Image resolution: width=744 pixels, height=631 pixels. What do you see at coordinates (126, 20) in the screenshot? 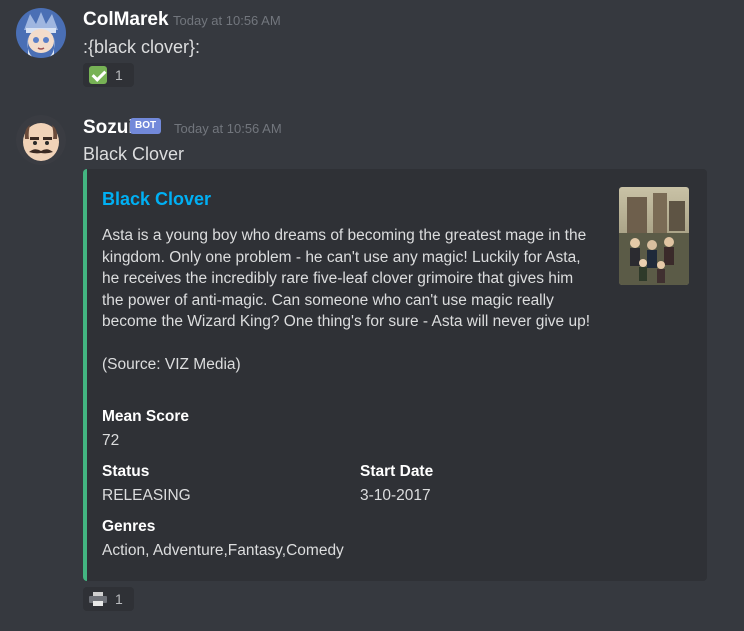
I see `username: ColMarek` at bounding box center [126, 20].